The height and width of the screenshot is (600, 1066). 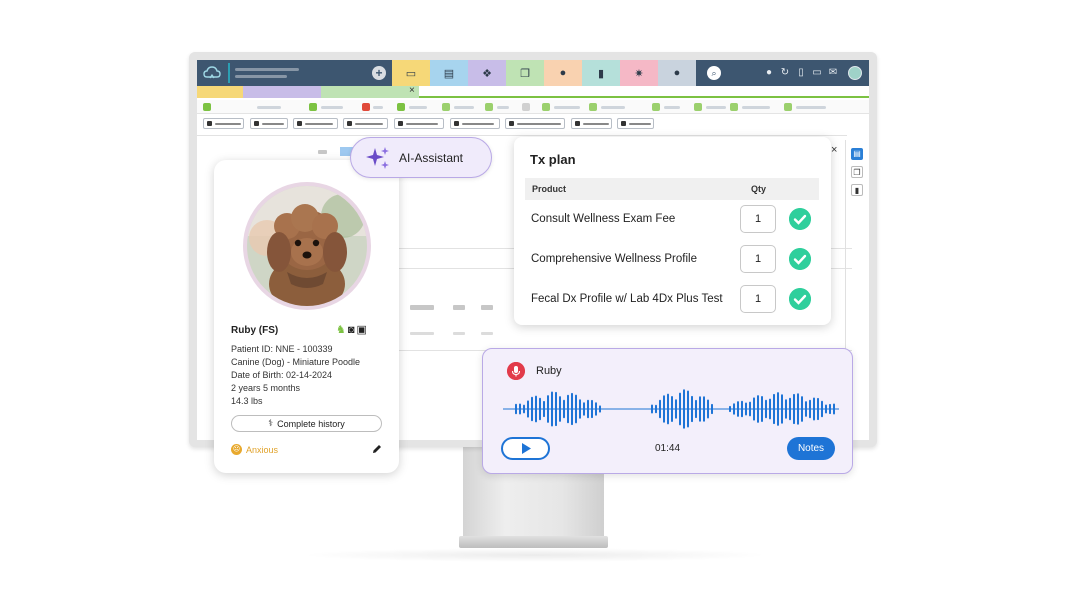 I want to click on product-column-header: Product, so click(x=549, y=189).